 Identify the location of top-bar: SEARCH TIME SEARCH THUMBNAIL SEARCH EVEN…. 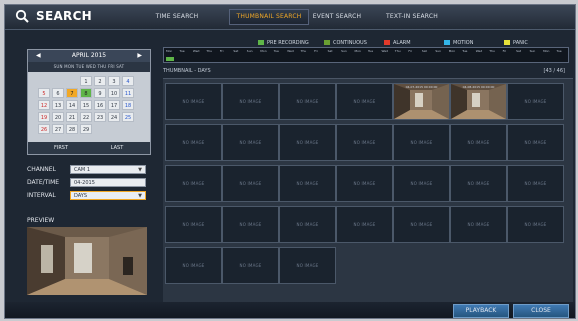
(290, 17).